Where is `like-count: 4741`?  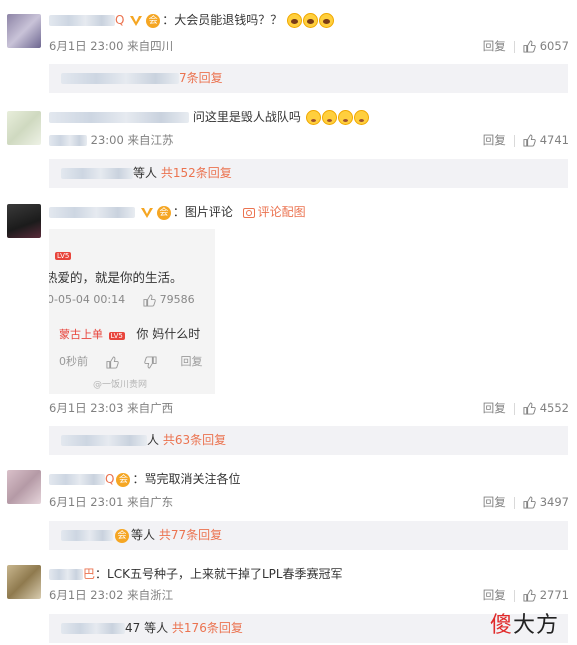 like-count: 4741 is located at coordinates (554, 140).